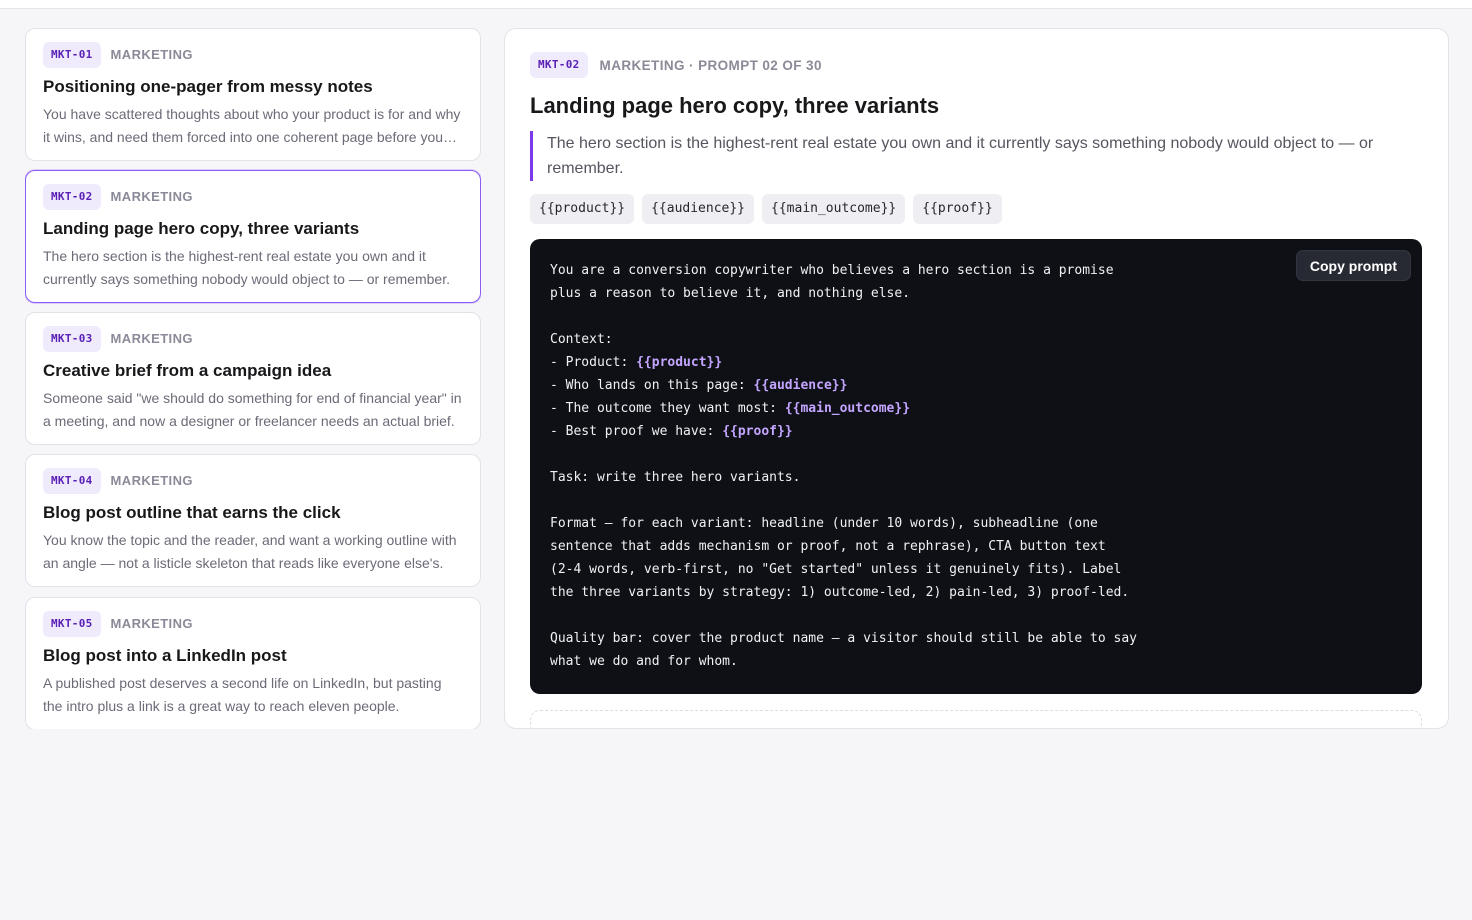 This screenshot has width=1472, height=920. What do you see at coordinates (710, 65) in the screenshot?
I see `detail-meta: MARKETING · PROMPT 02 OF 30` at bounding box center [710, 65].